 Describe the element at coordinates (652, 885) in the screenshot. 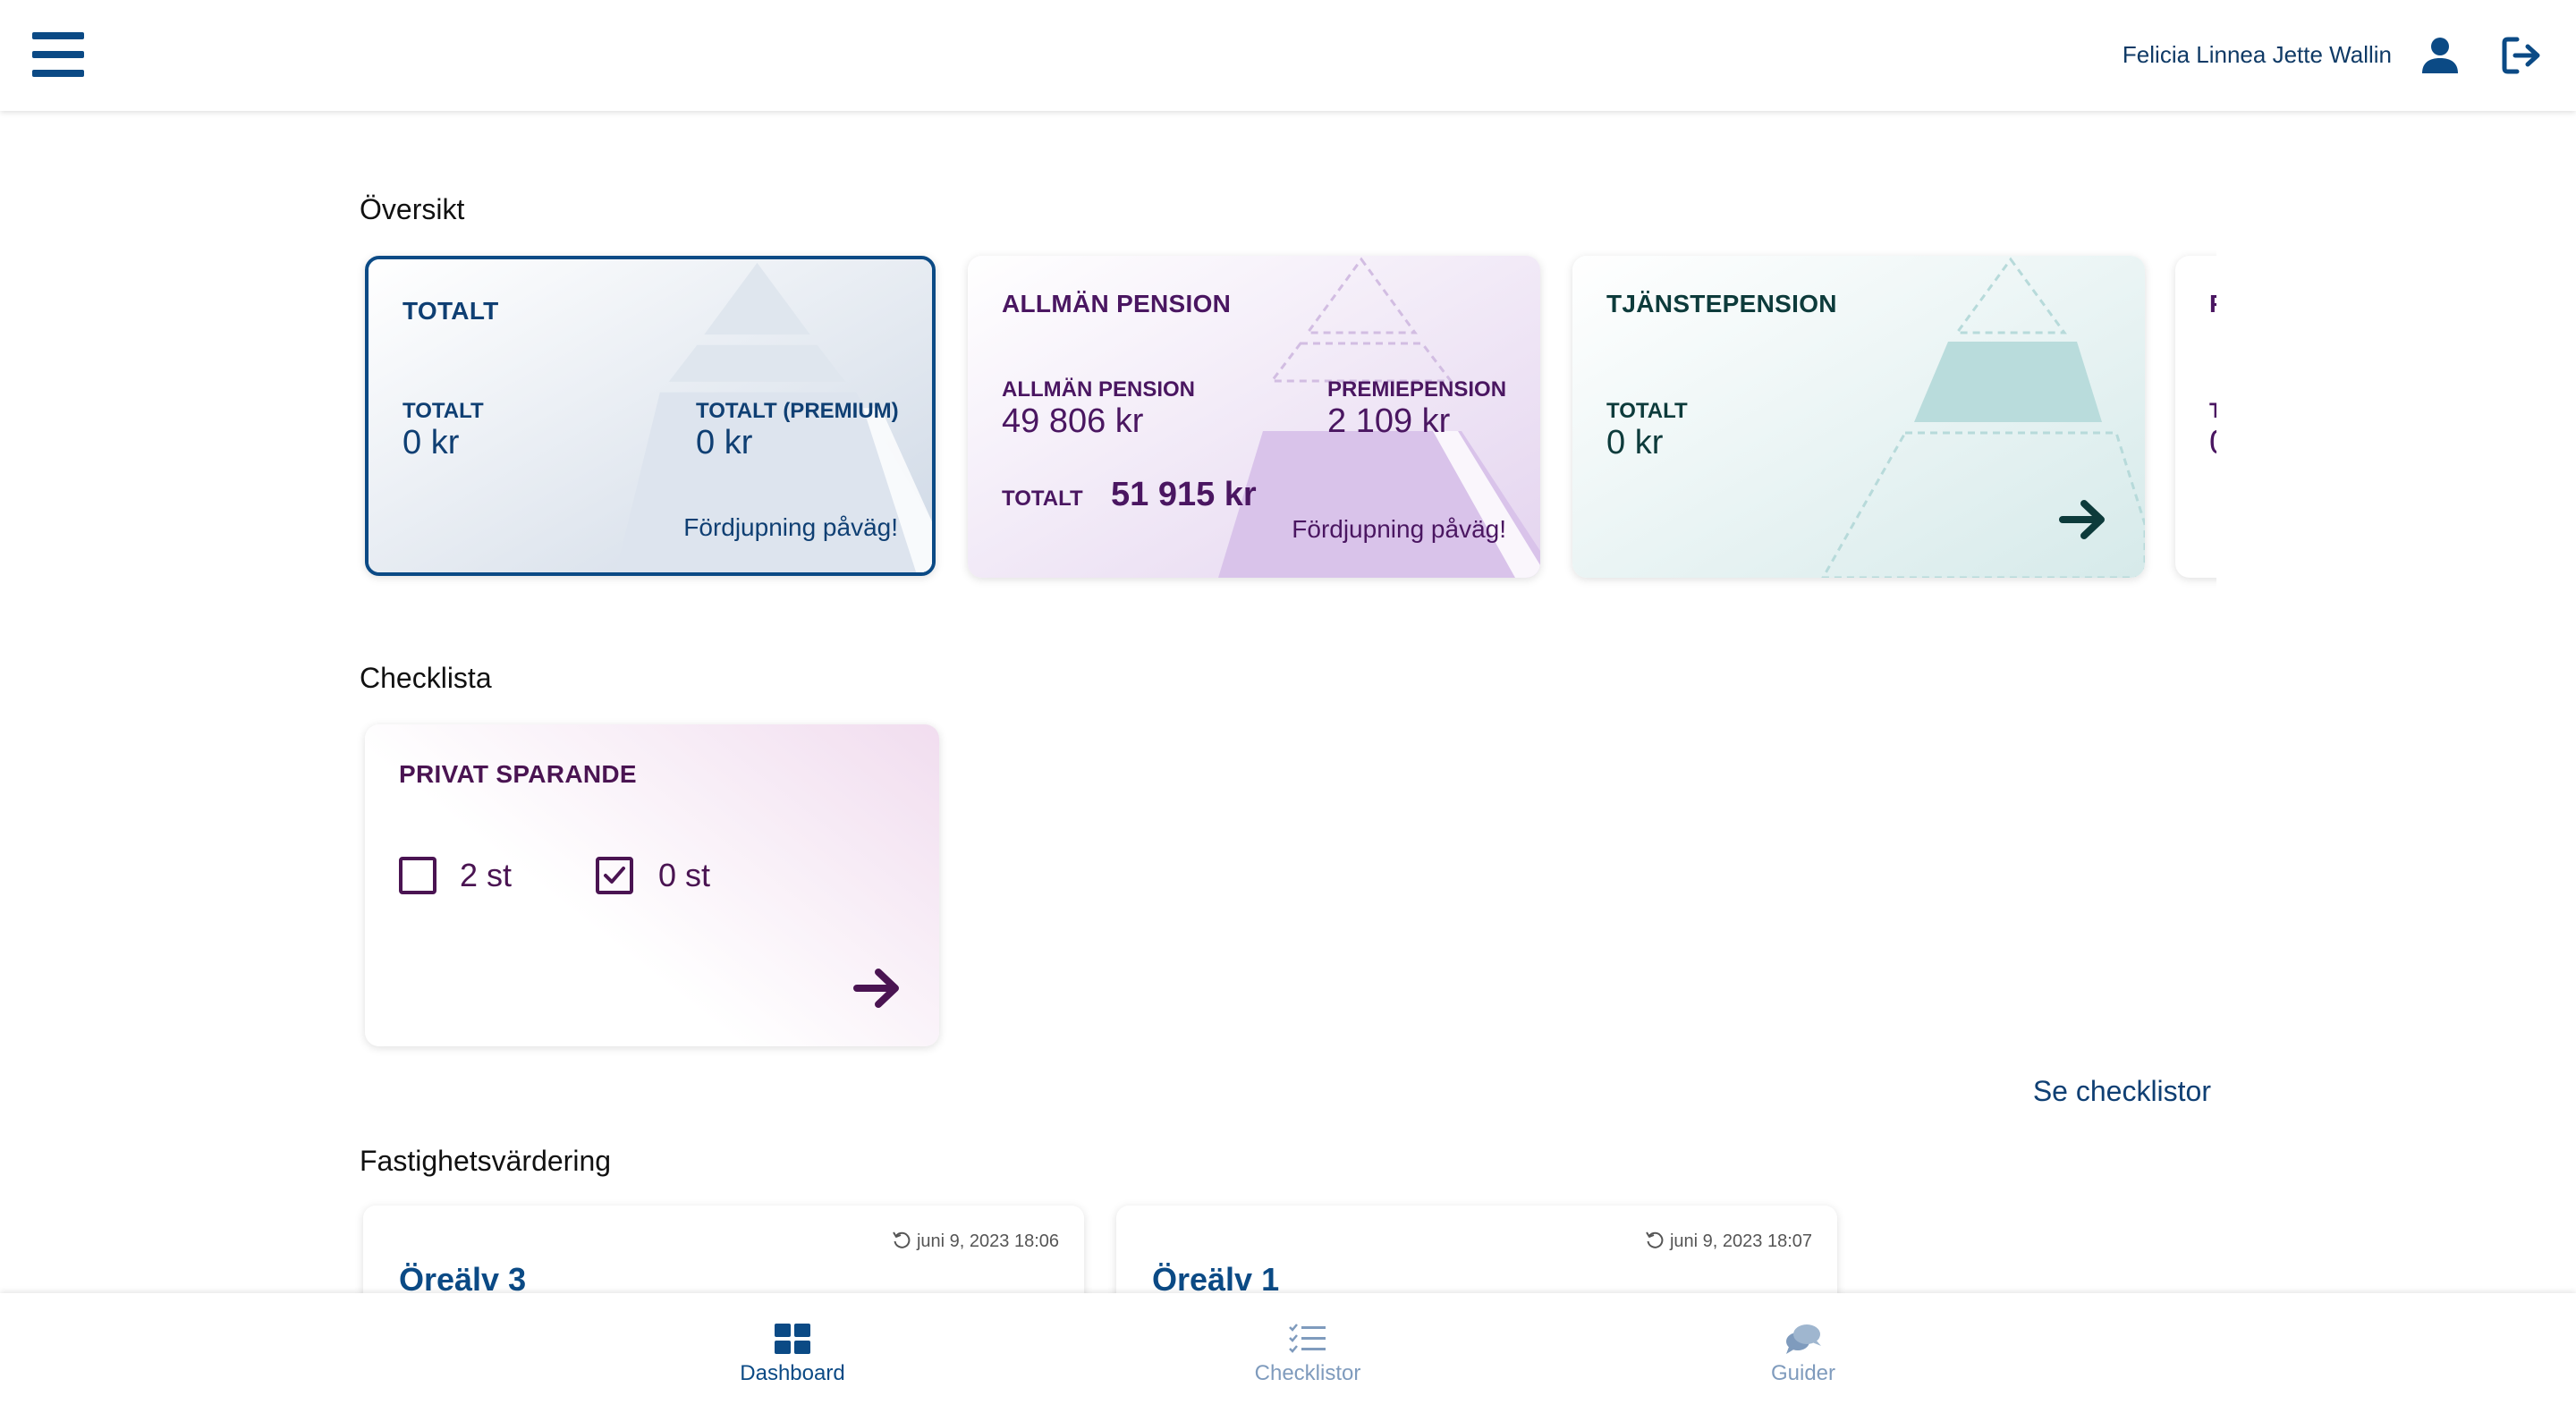

I see `card-privat-sparande: PRIVAT SPARANDE 2 st 0 st` at that location.